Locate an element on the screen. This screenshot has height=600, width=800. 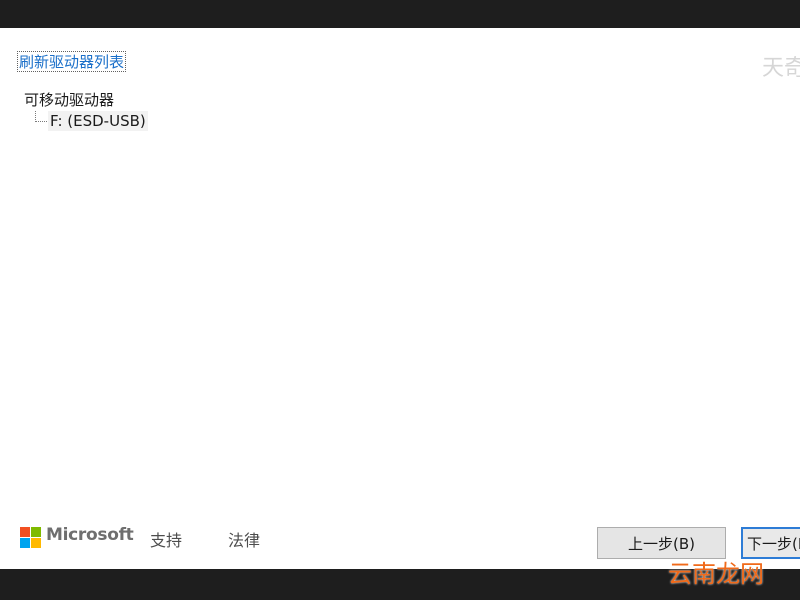
tree-connector is located at coordinates (41, 116).